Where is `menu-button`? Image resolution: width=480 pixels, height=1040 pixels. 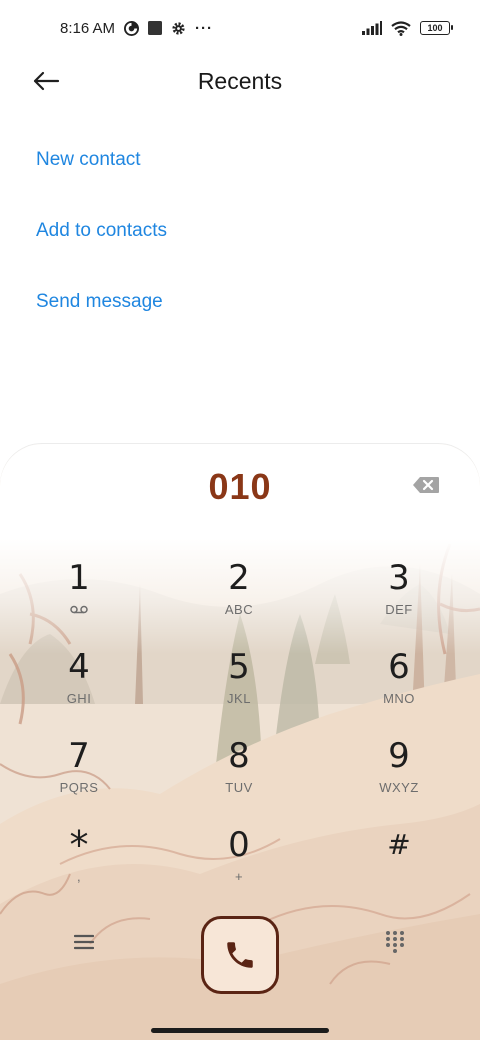 menu-button is located at coordinates (84, 942).